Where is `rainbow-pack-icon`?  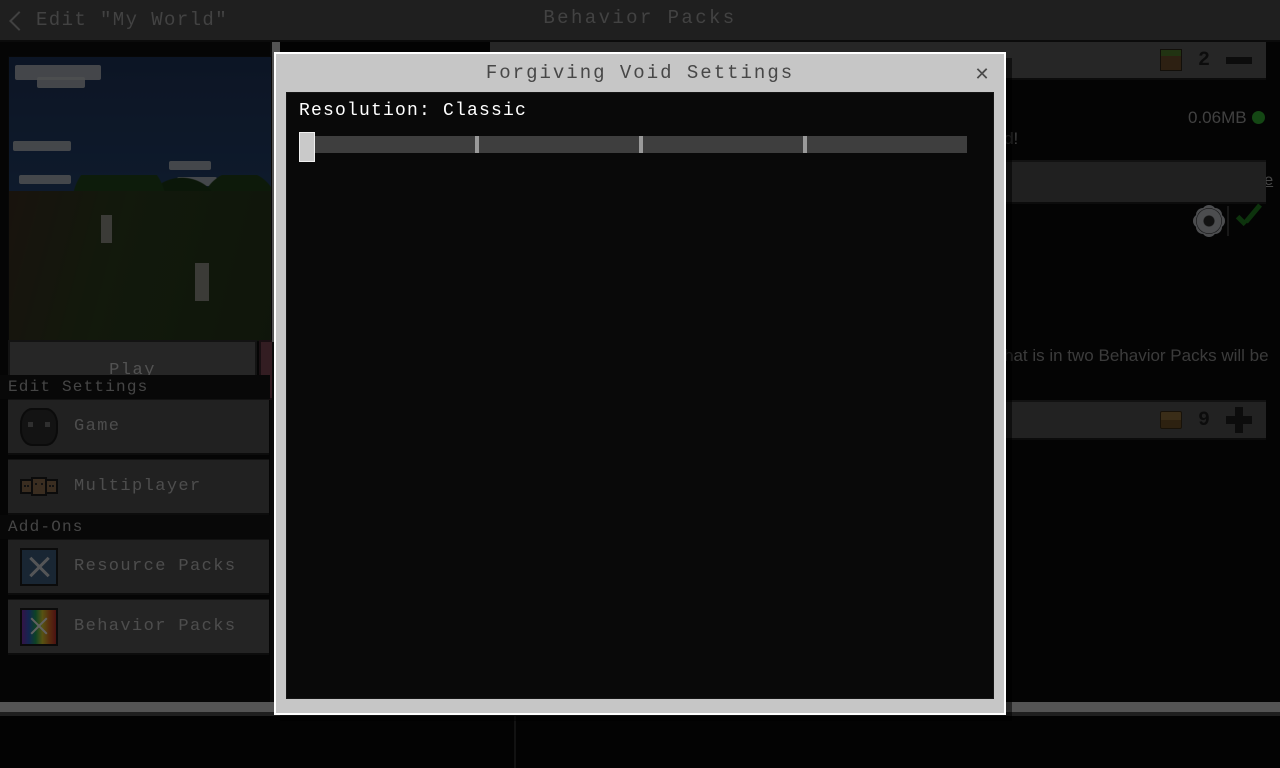 rainbow-pack-icon is located at coordinates (39, 626).